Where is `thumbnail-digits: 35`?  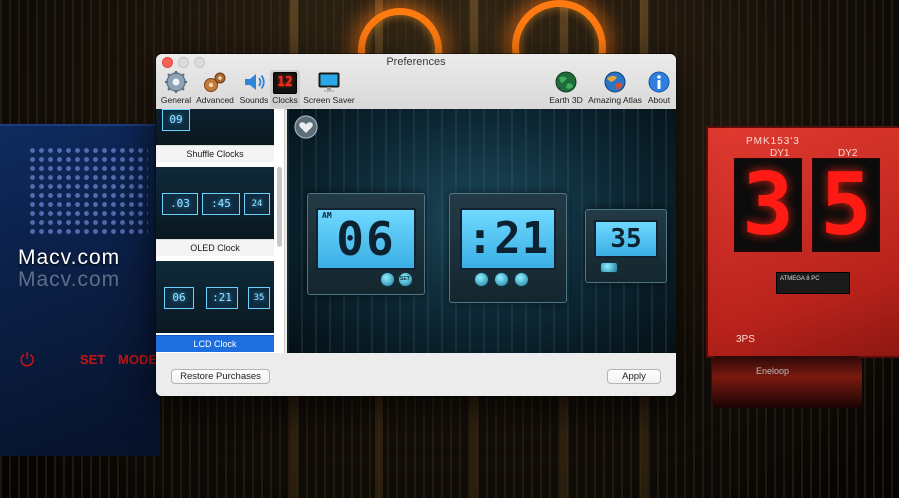
thumbnail-digits: 35 is located at coordinates (259, 298).